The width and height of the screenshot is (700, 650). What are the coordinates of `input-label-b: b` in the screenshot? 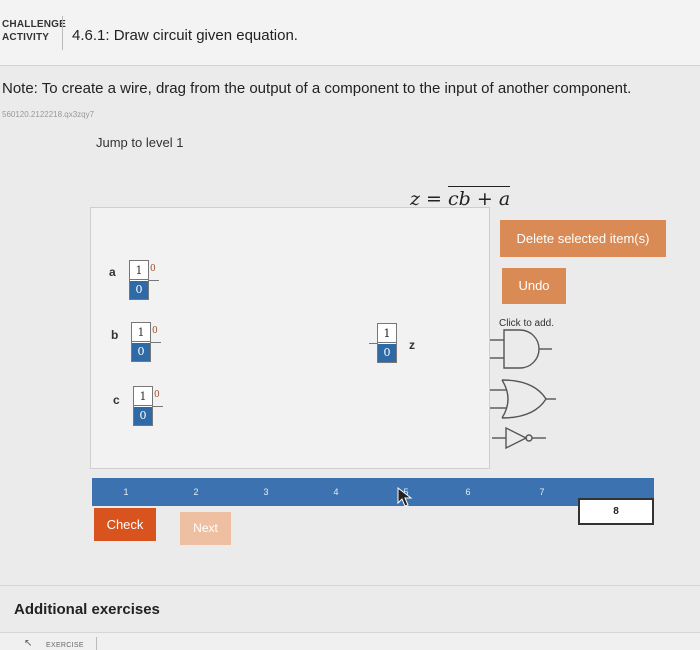 It's located at (115, 335).